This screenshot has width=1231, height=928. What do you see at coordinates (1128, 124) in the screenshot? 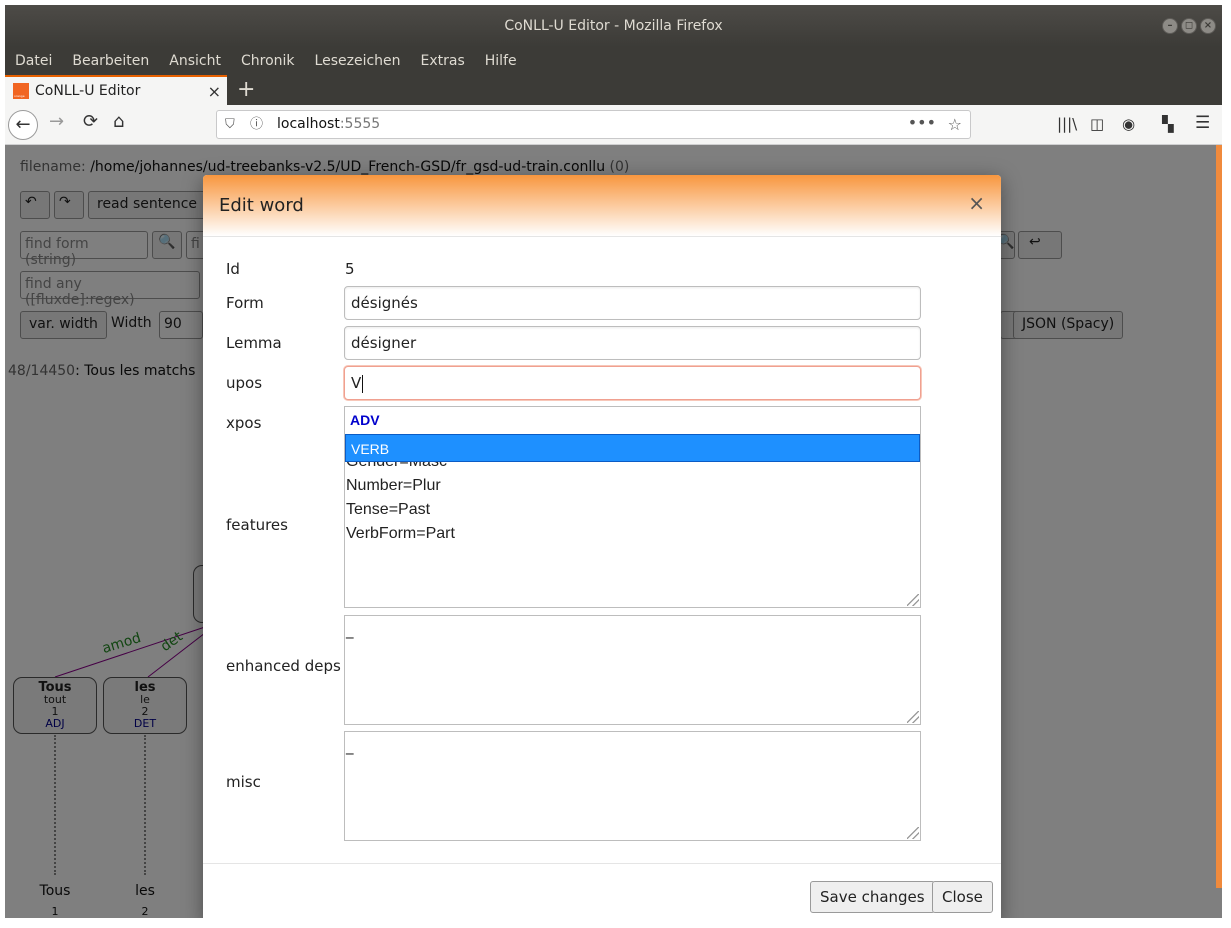
I see `account-icon: ◉` at bounding box center [1128, 124].